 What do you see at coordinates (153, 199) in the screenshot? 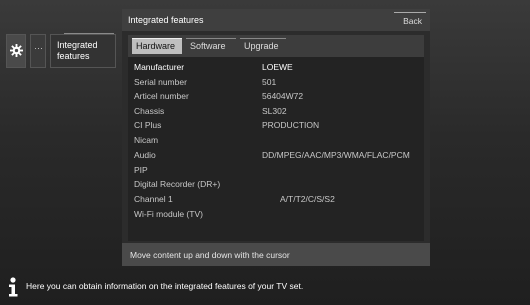
I see `info-key: Channel 1` at bounding box center [153, 199].